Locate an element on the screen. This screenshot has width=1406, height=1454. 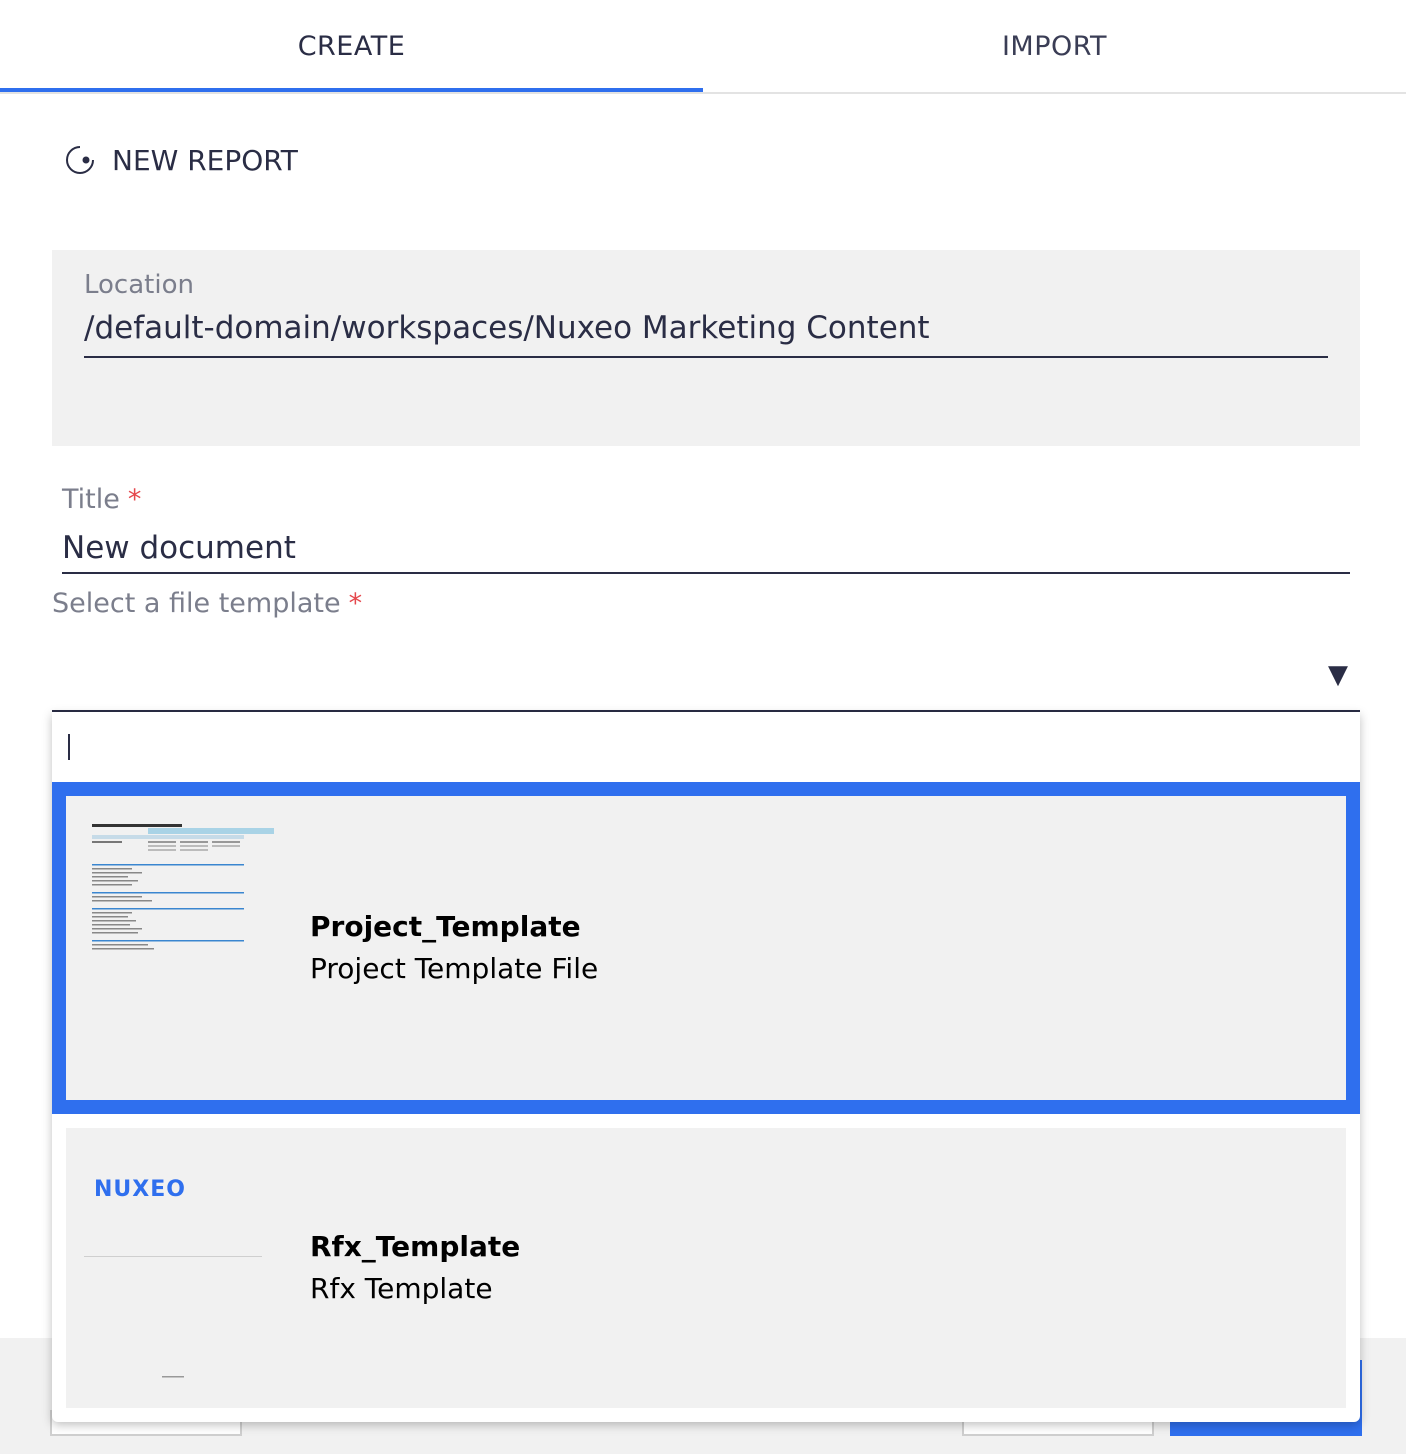
template-label: Select a file template * is located at coordinates (207, 603).